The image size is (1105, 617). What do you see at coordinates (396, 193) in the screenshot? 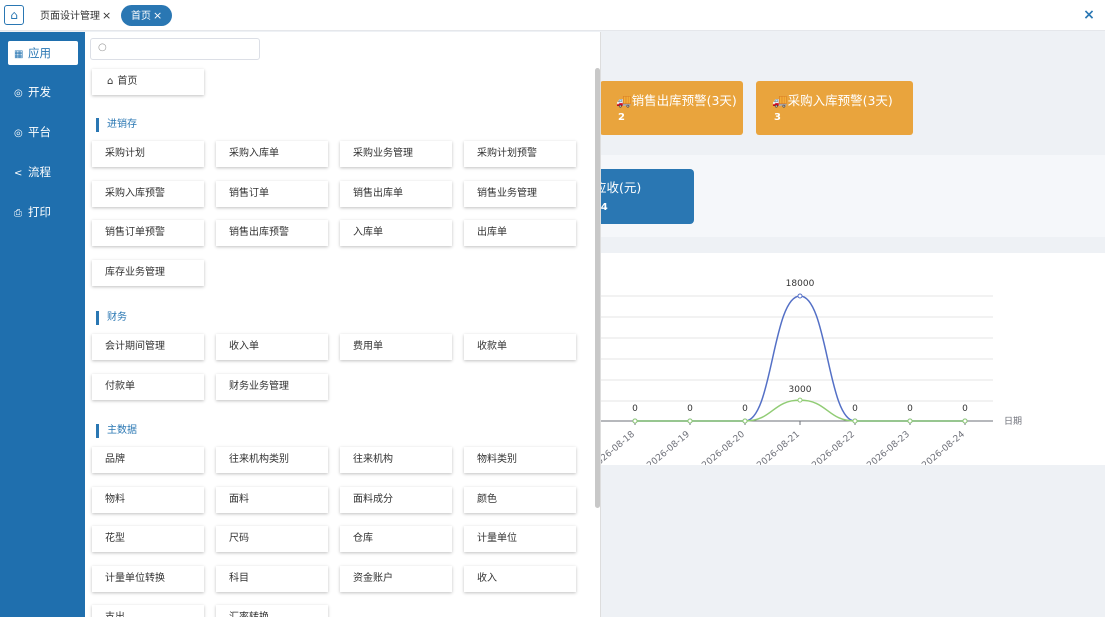
I see `menu-item: 销售出库单` at bounding box center [396, 193].